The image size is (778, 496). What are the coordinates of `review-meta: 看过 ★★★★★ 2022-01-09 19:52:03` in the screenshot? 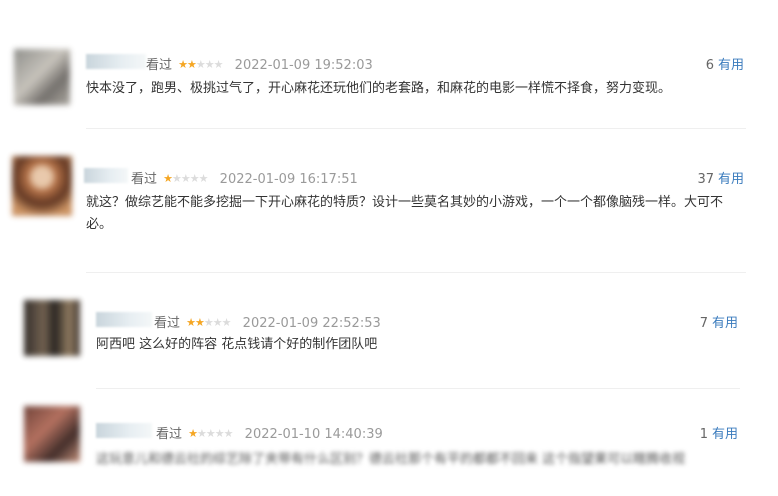 It's located at (259, 63).